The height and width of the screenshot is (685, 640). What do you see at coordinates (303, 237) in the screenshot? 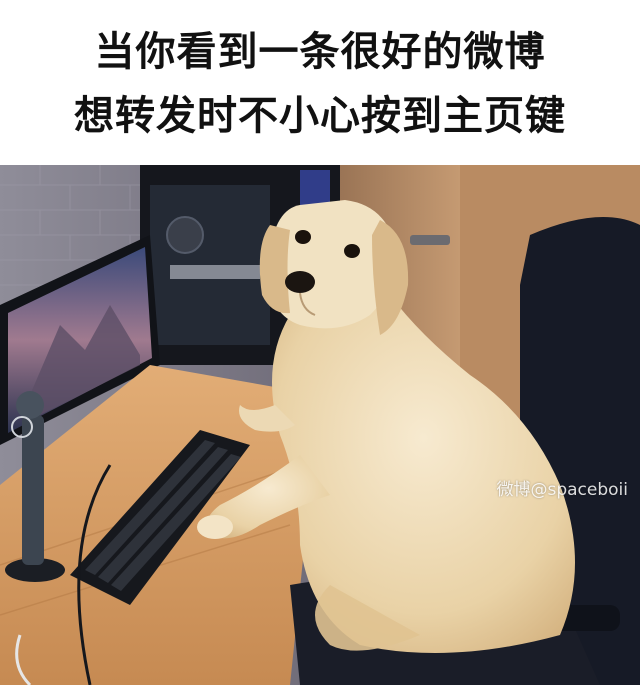
I see `dog-eye-left` at bounding box center [303, 237].